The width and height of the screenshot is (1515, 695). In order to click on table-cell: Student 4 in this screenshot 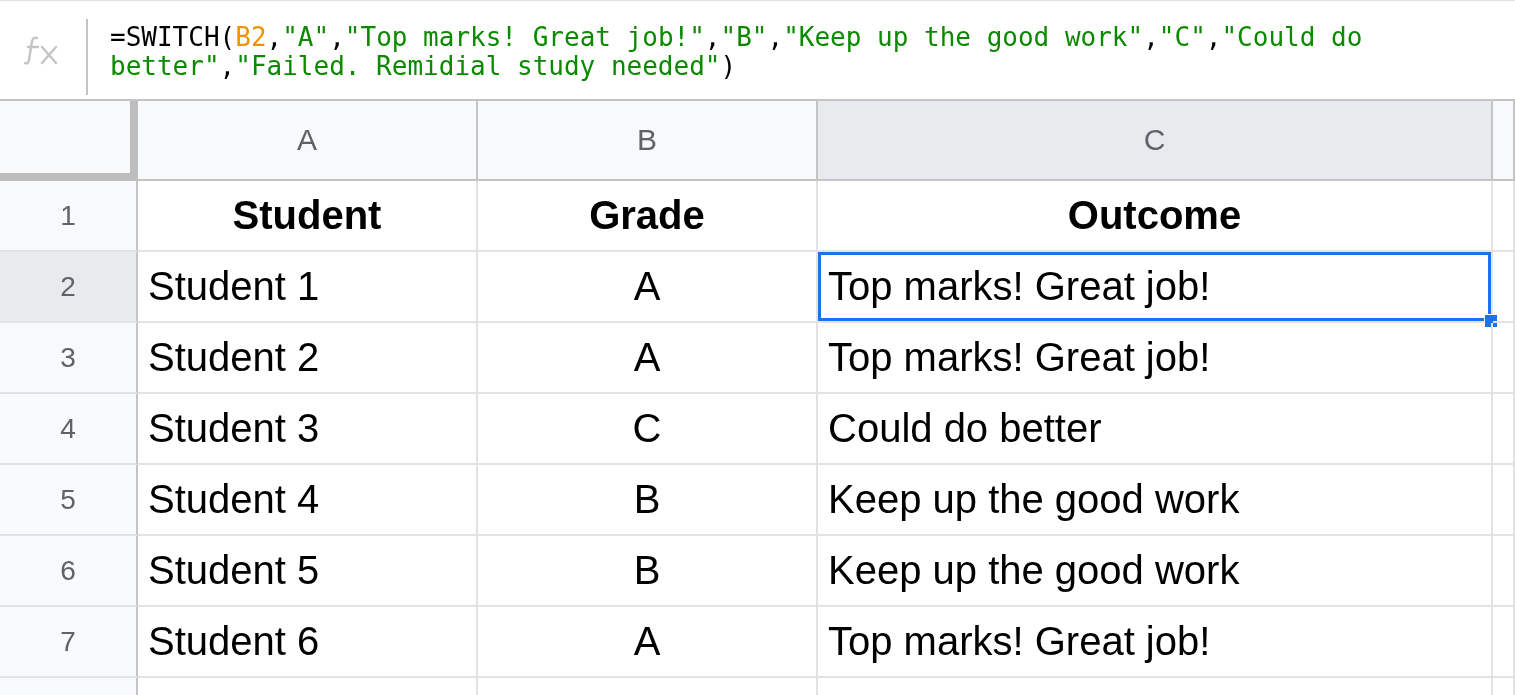, I will do `click(308, 500)`.